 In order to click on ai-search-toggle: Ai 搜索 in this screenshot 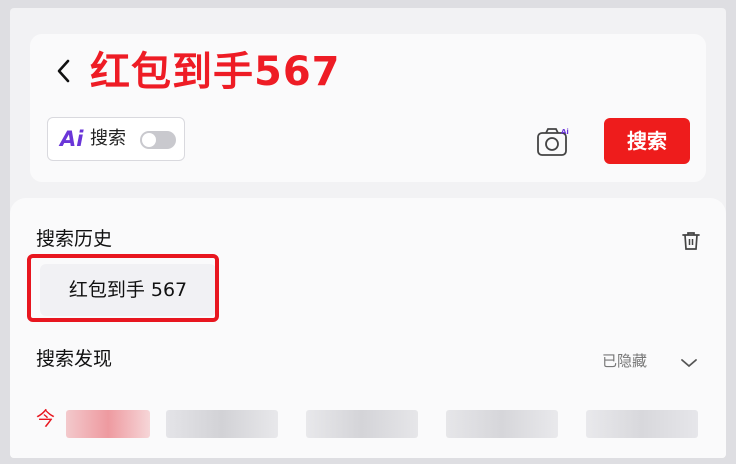, I will do `click(116, 139)`.